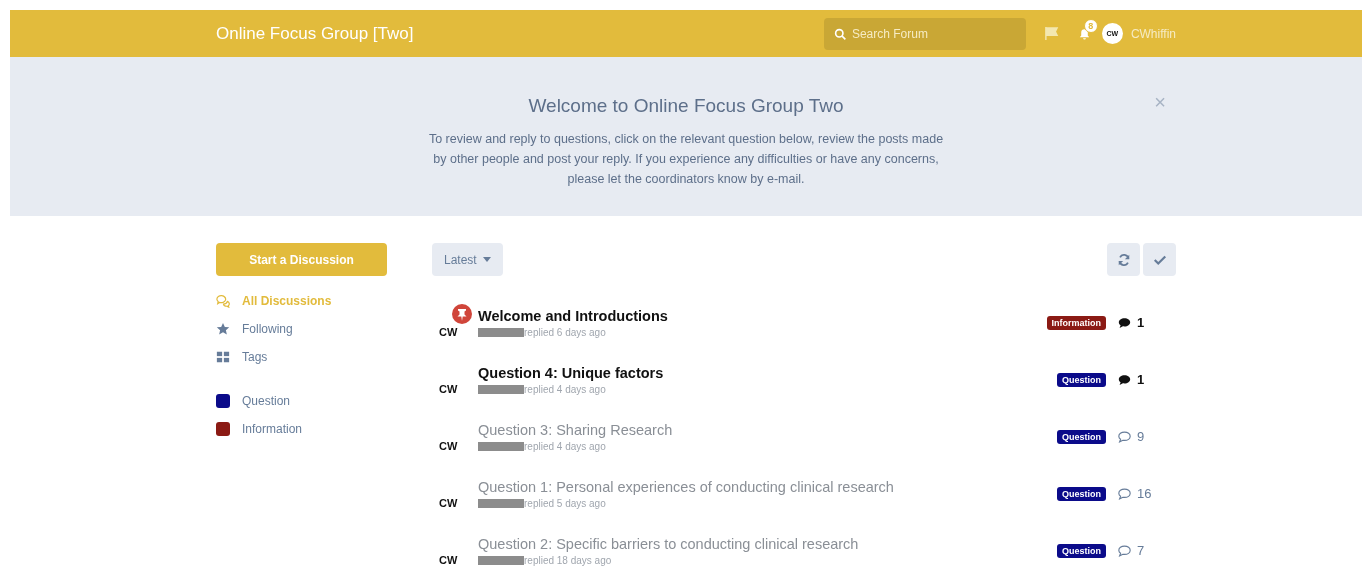 Image resolution: width=1364 pixels, height=568 pixels. Describe the element at coordinates (1090, 26) in the screenshot. I see `notification-count: 8` at that location.